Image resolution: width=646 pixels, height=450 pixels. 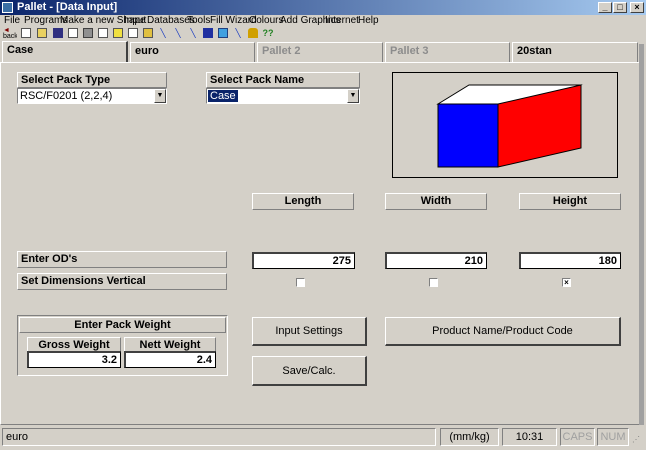 What do you see at coordinates (503, 331) in the screenshot?
I see `product-name-code-button: Product Name/Product Code` at bounding box center [503, 331].